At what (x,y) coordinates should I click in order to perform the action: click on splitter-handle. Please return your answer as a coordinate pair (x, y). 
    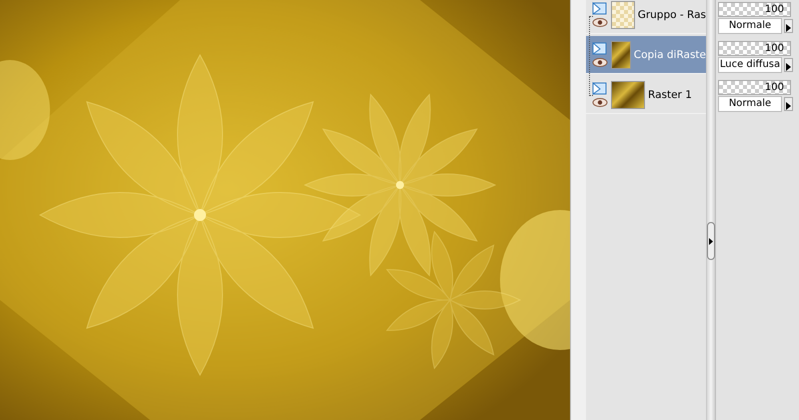
    Looking at the image, I should click on (711, 241).